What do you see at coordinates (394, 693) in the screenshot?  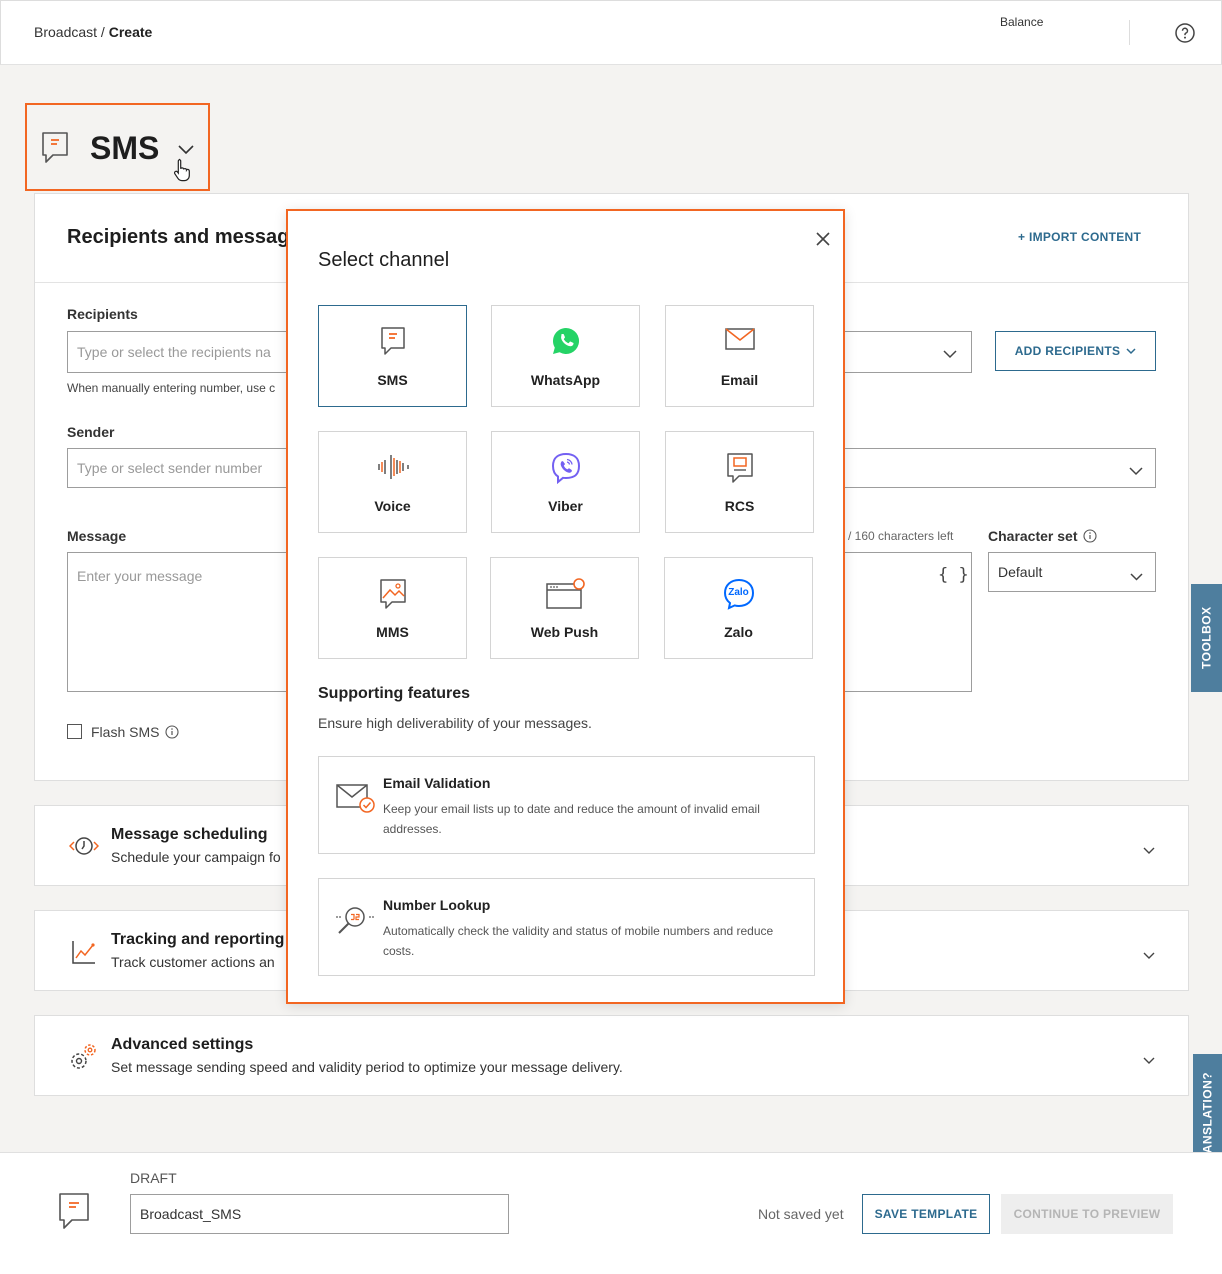 I see `supporting-features-title: Supporting features` at bounding box center [394, 693].